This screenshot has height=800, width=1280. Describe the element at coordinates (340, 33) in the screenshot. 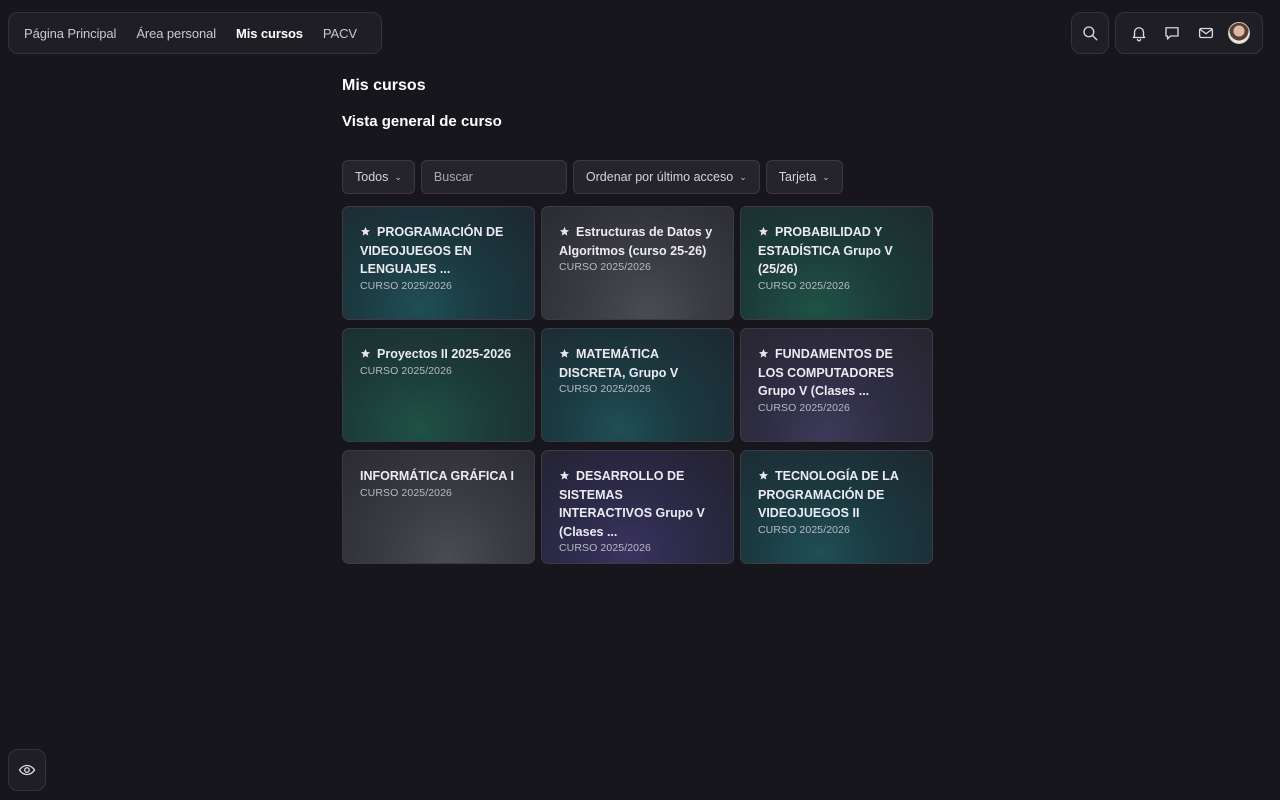

I see `nav-link-pacv: PACV` at that location.